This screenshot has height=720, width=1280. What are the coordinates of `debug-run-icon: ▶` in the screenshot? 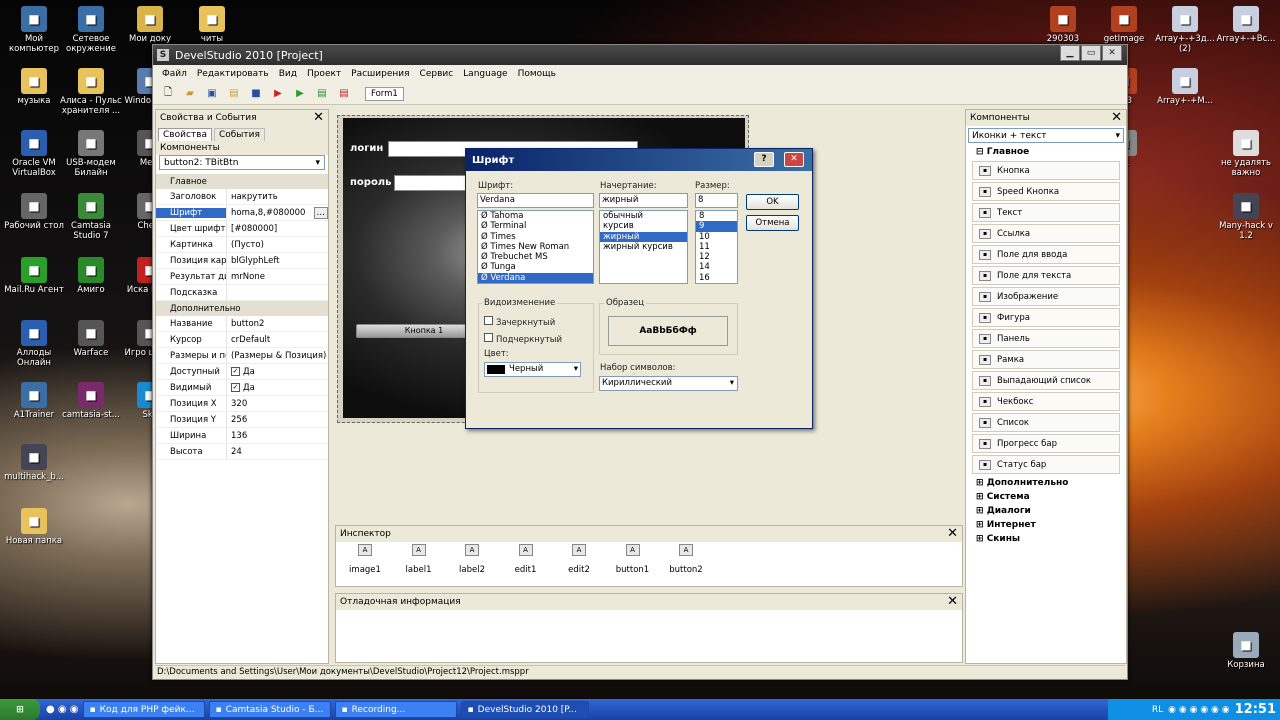 It's located at (300, 94).